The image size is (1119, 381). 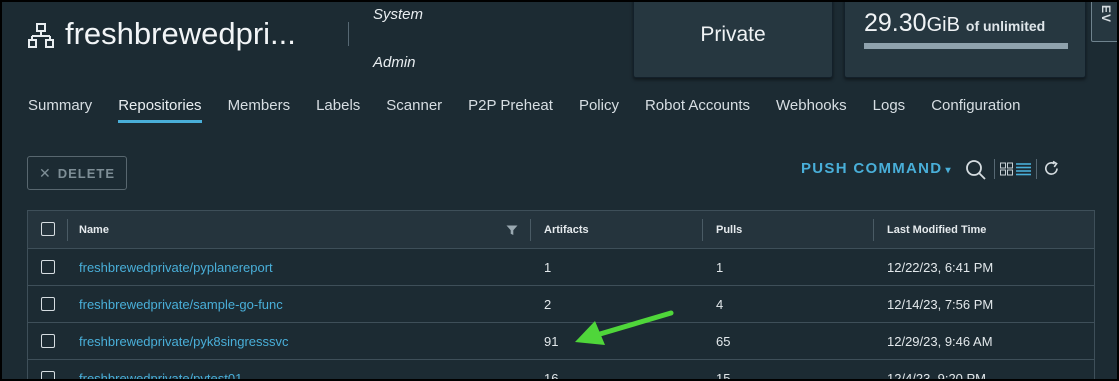 I want to click on last-modified-time: 12/22/23, 6:41 PM, so click(x=940, y=267).